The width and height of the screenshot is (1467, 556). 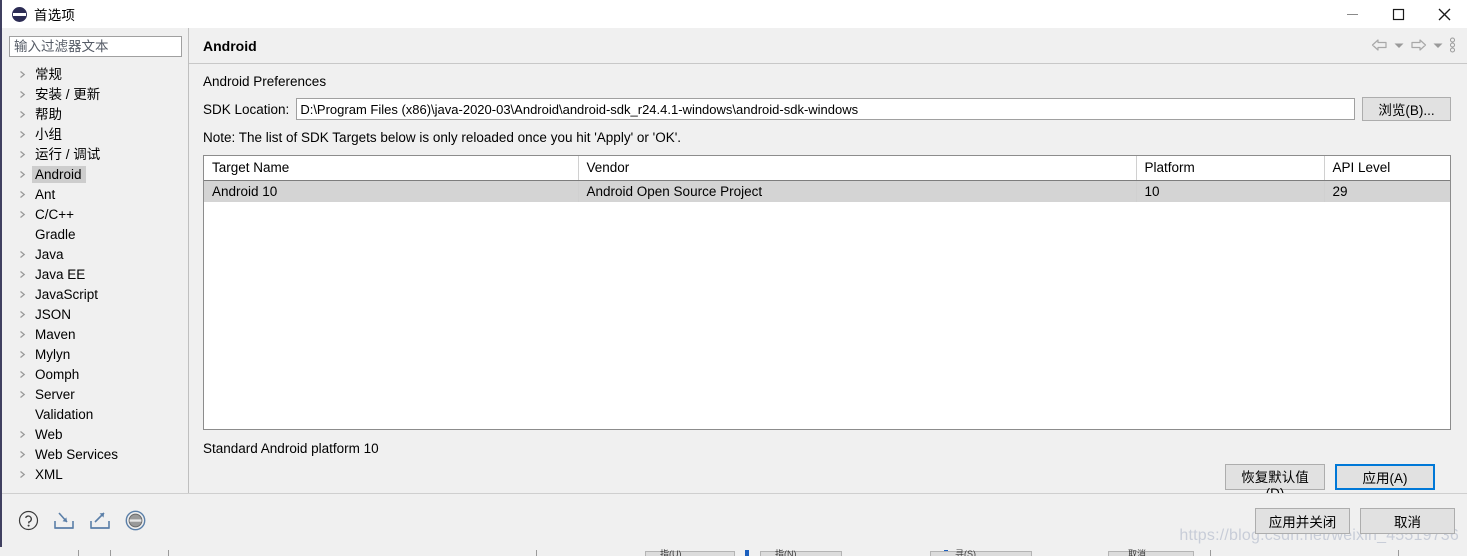 I want to click on tree-item-label: Oomph, so click(x=57, y=374).